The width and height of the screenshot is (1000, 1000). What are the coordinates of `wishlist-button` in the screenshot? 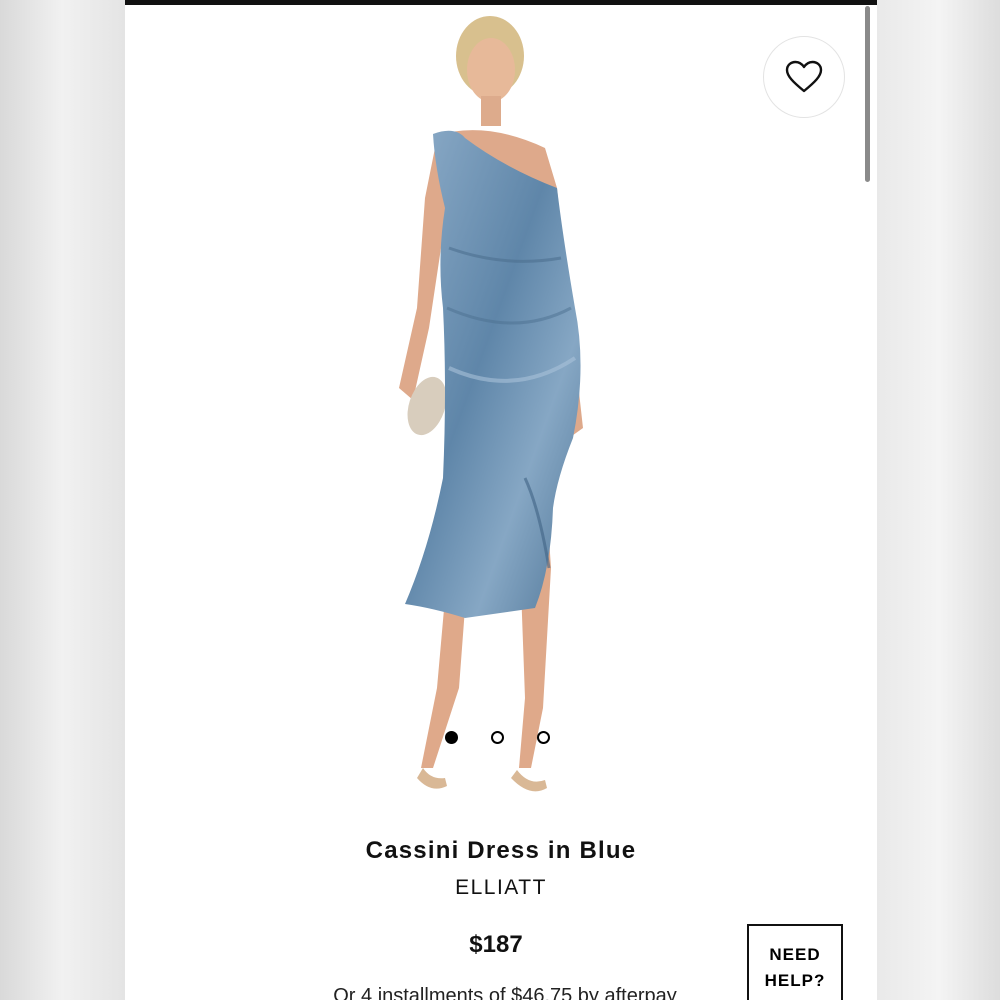 It's located at (804, 77).